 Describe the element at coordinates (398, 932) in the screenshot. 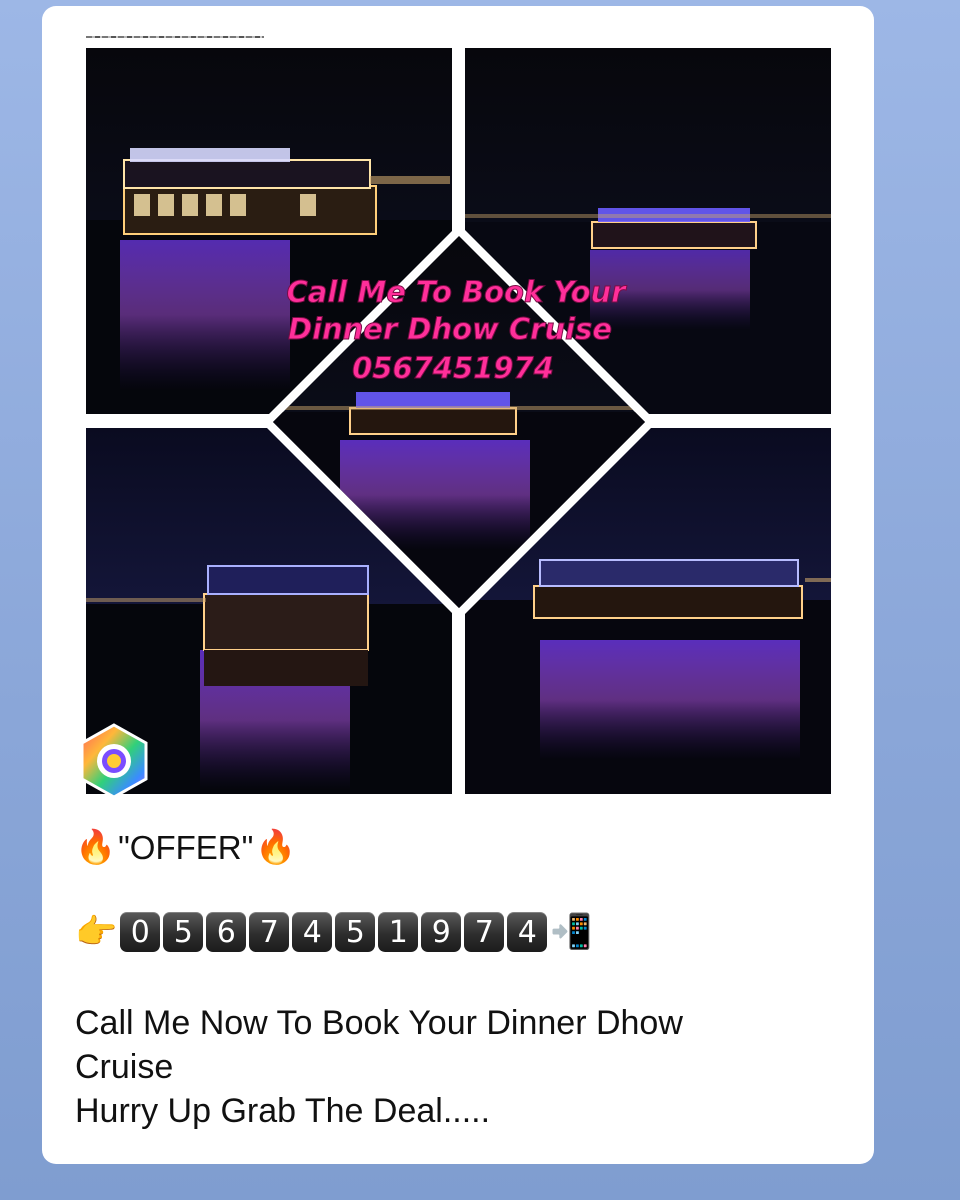

I see `phone-digit: 1` at that location.